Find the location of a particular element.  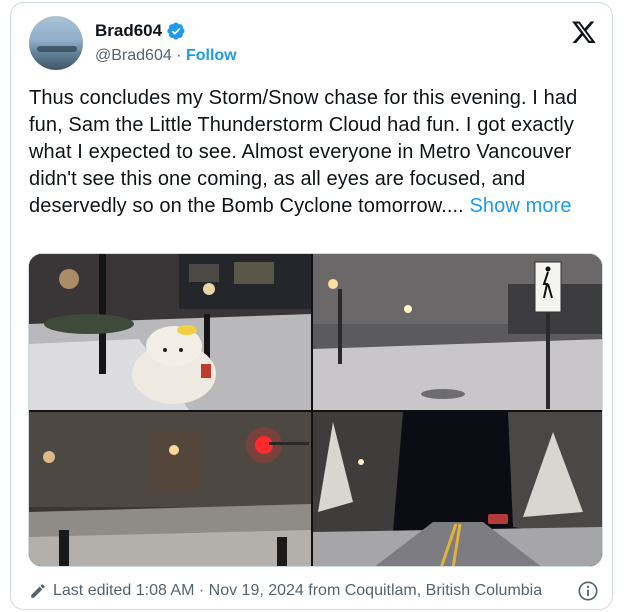

tweet-header: Brad604 @Brad604 · Follow is located at coordinates (312, 43).